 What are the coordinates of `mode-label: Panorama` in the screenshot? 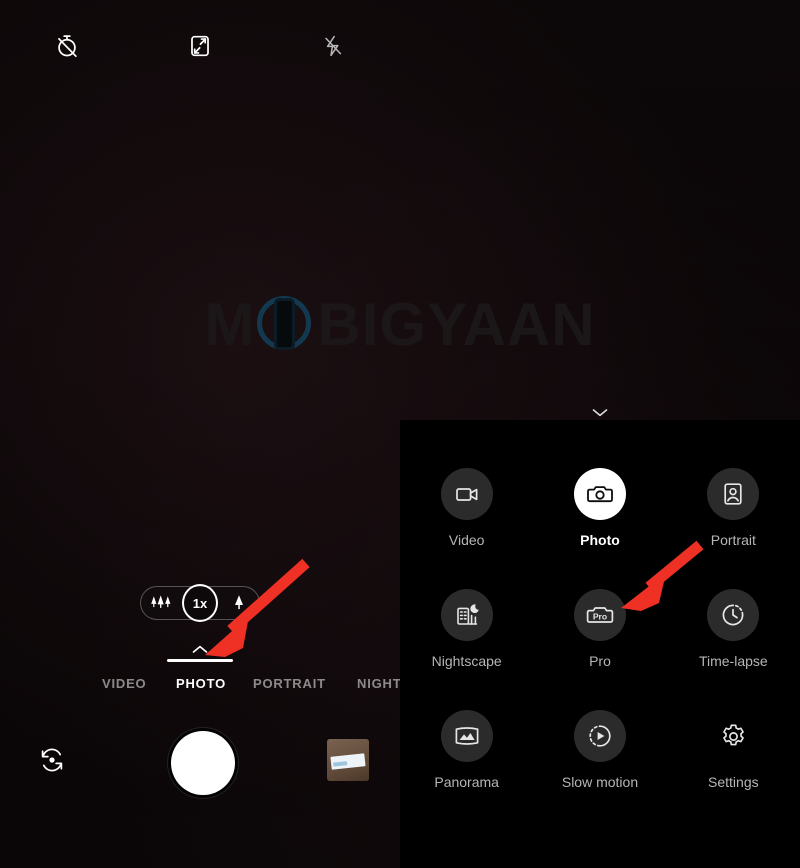 It's located at (466, 782).